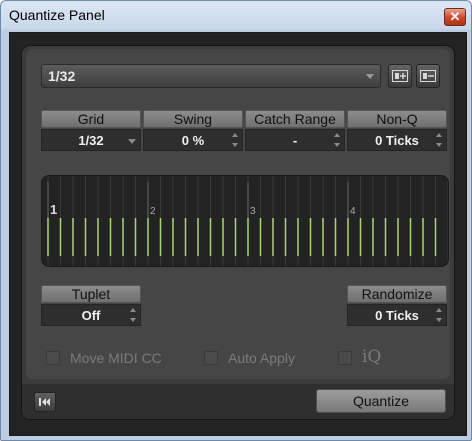  I want to click on catch-range-field: -, so click(295, 140).